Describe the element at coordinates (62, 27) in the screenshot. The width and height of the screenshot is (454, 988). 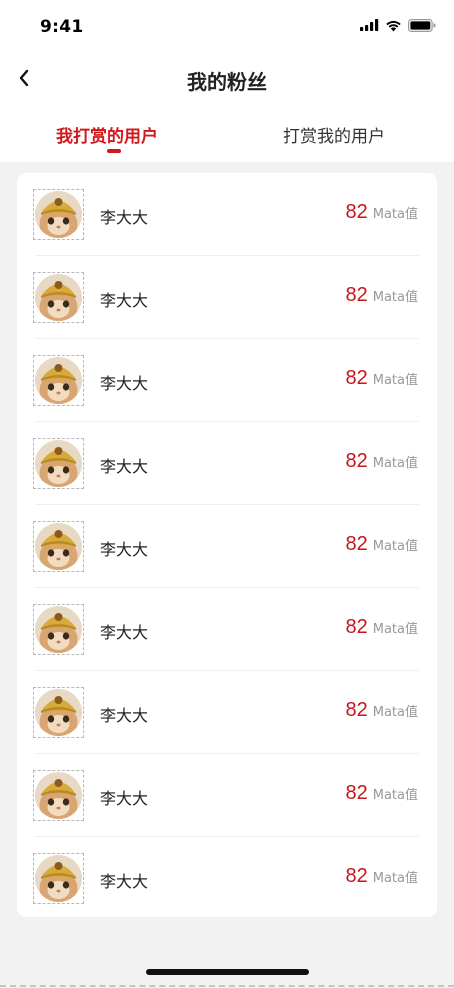
I see `status-time: 9:41` at that location.